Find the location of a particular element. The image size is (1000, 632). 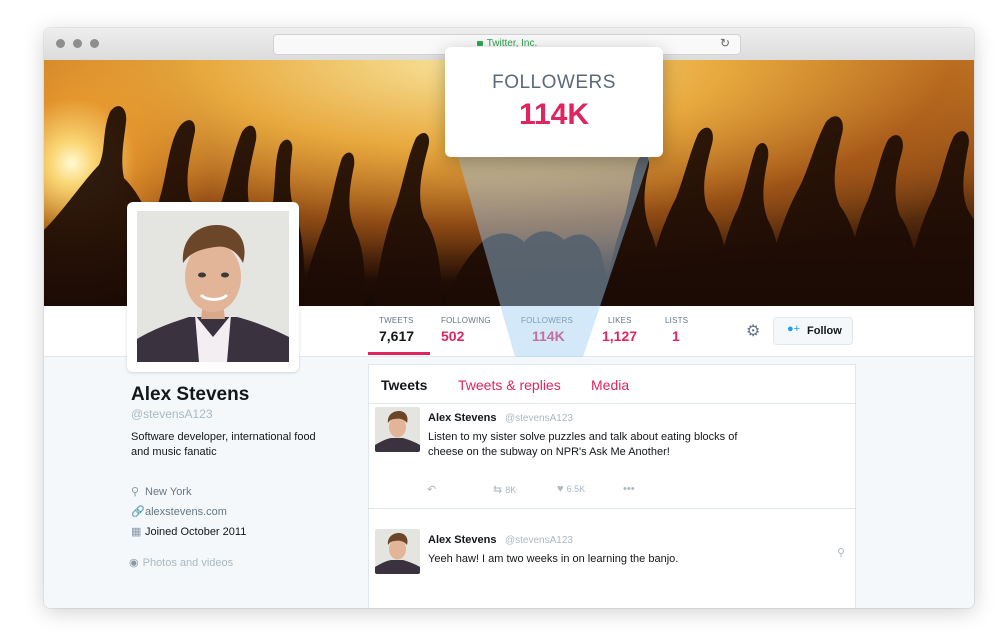

stat-value: 1 is located at coordinates (676, 336).